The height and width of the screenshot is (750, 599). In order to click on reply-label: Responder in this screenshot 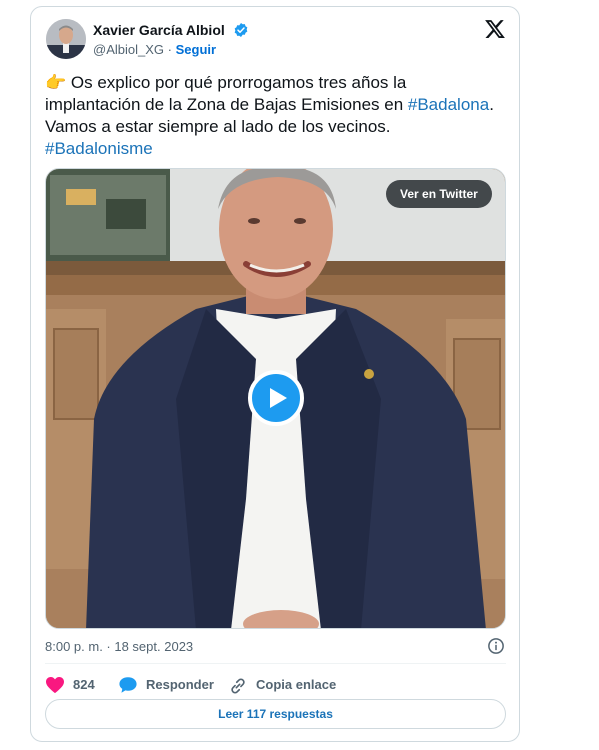, I will do `click(180, 684)`.